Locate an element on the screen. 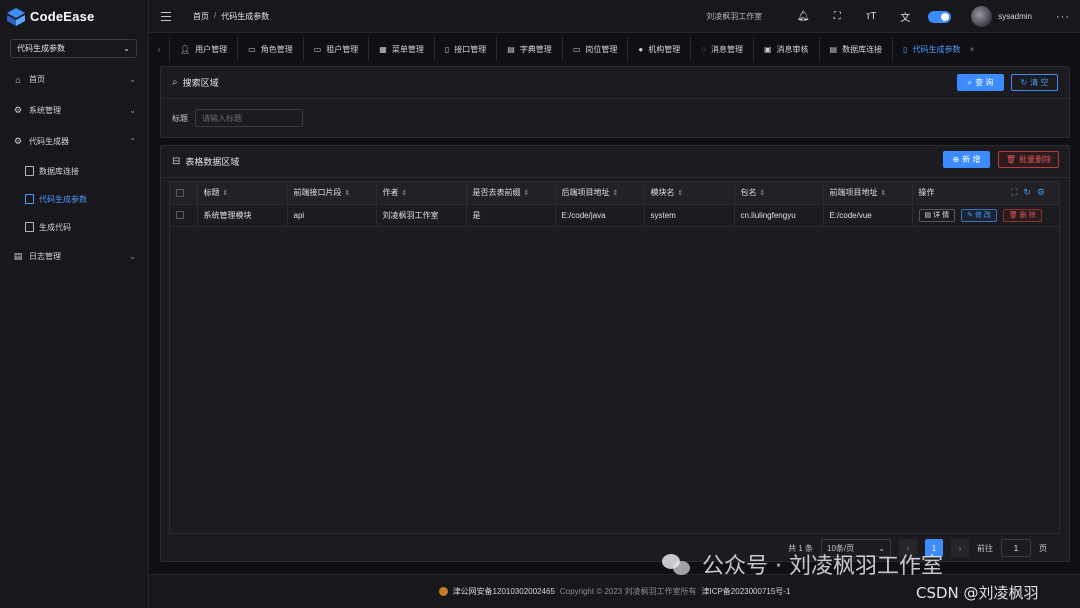  theme-toggle is located at coordinates (940, 16).